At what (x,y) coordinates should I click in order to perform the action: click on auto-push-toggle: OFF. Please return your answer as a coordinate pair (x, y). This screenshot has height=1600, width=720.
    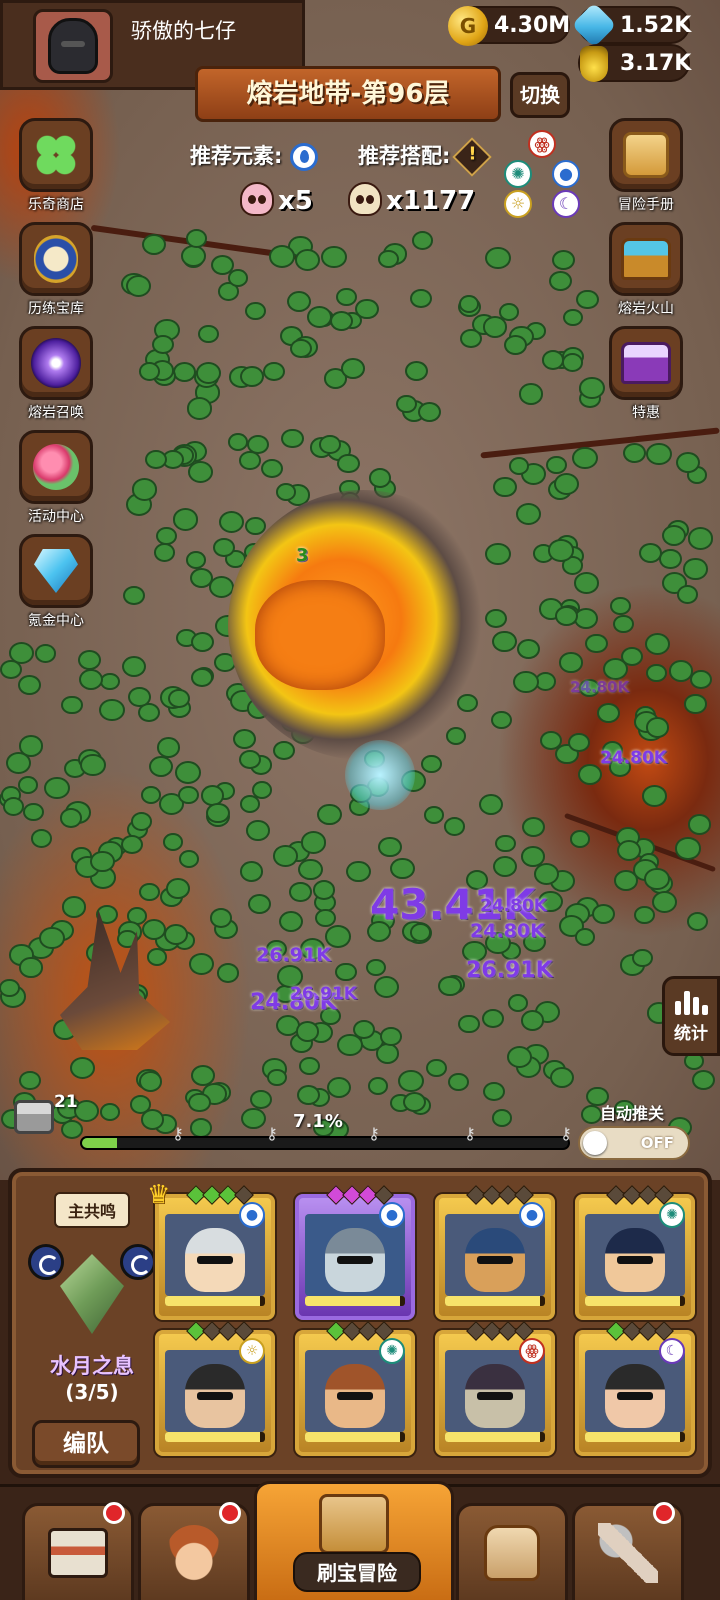
    Looking at the image, I should click on (634, 1143).